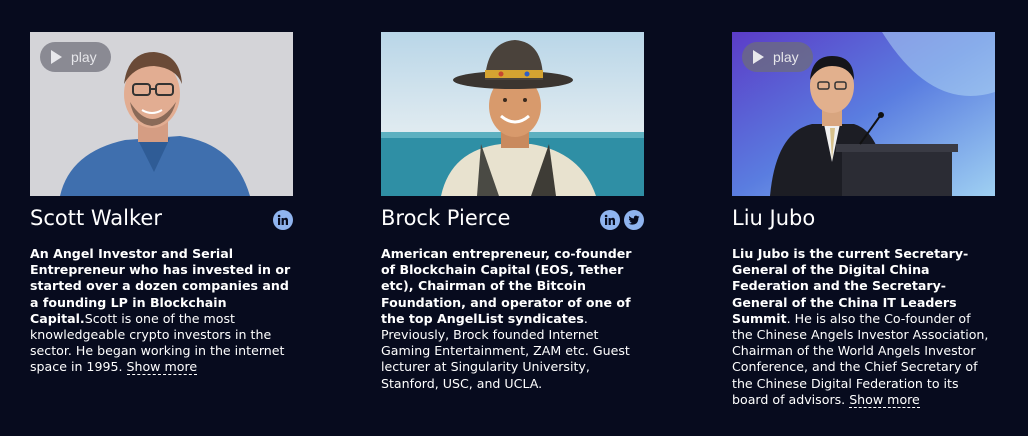  Describe the element at coordinates (774, 218) in the screenshot. I see `speaker-name: Liu Jubo` at that location.